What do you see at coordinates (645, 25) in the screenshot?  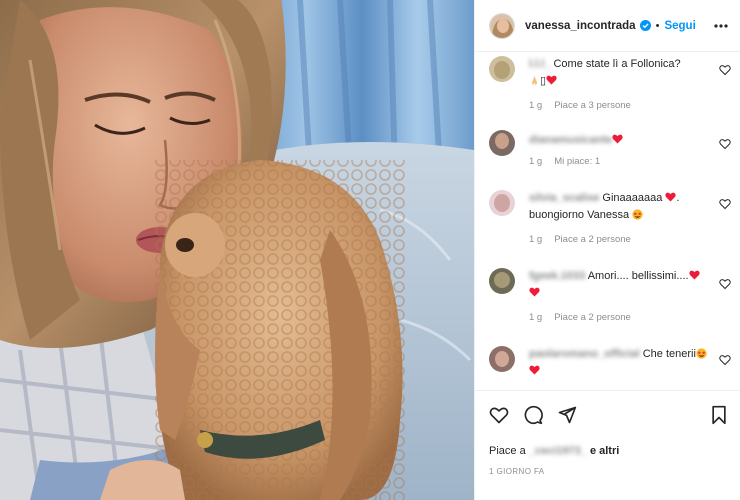 I see `verified-badge-icon` at bounding box center [645, 25].